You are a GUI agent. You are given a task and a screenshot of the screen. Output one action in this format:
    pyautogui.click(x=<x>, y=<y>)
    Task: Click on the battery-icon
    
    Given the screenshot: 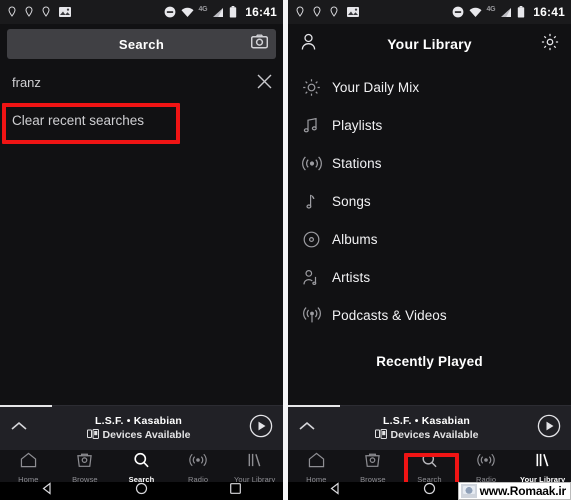 What is the action you would take?
    pyautogui.click(x=233, y=12)
    